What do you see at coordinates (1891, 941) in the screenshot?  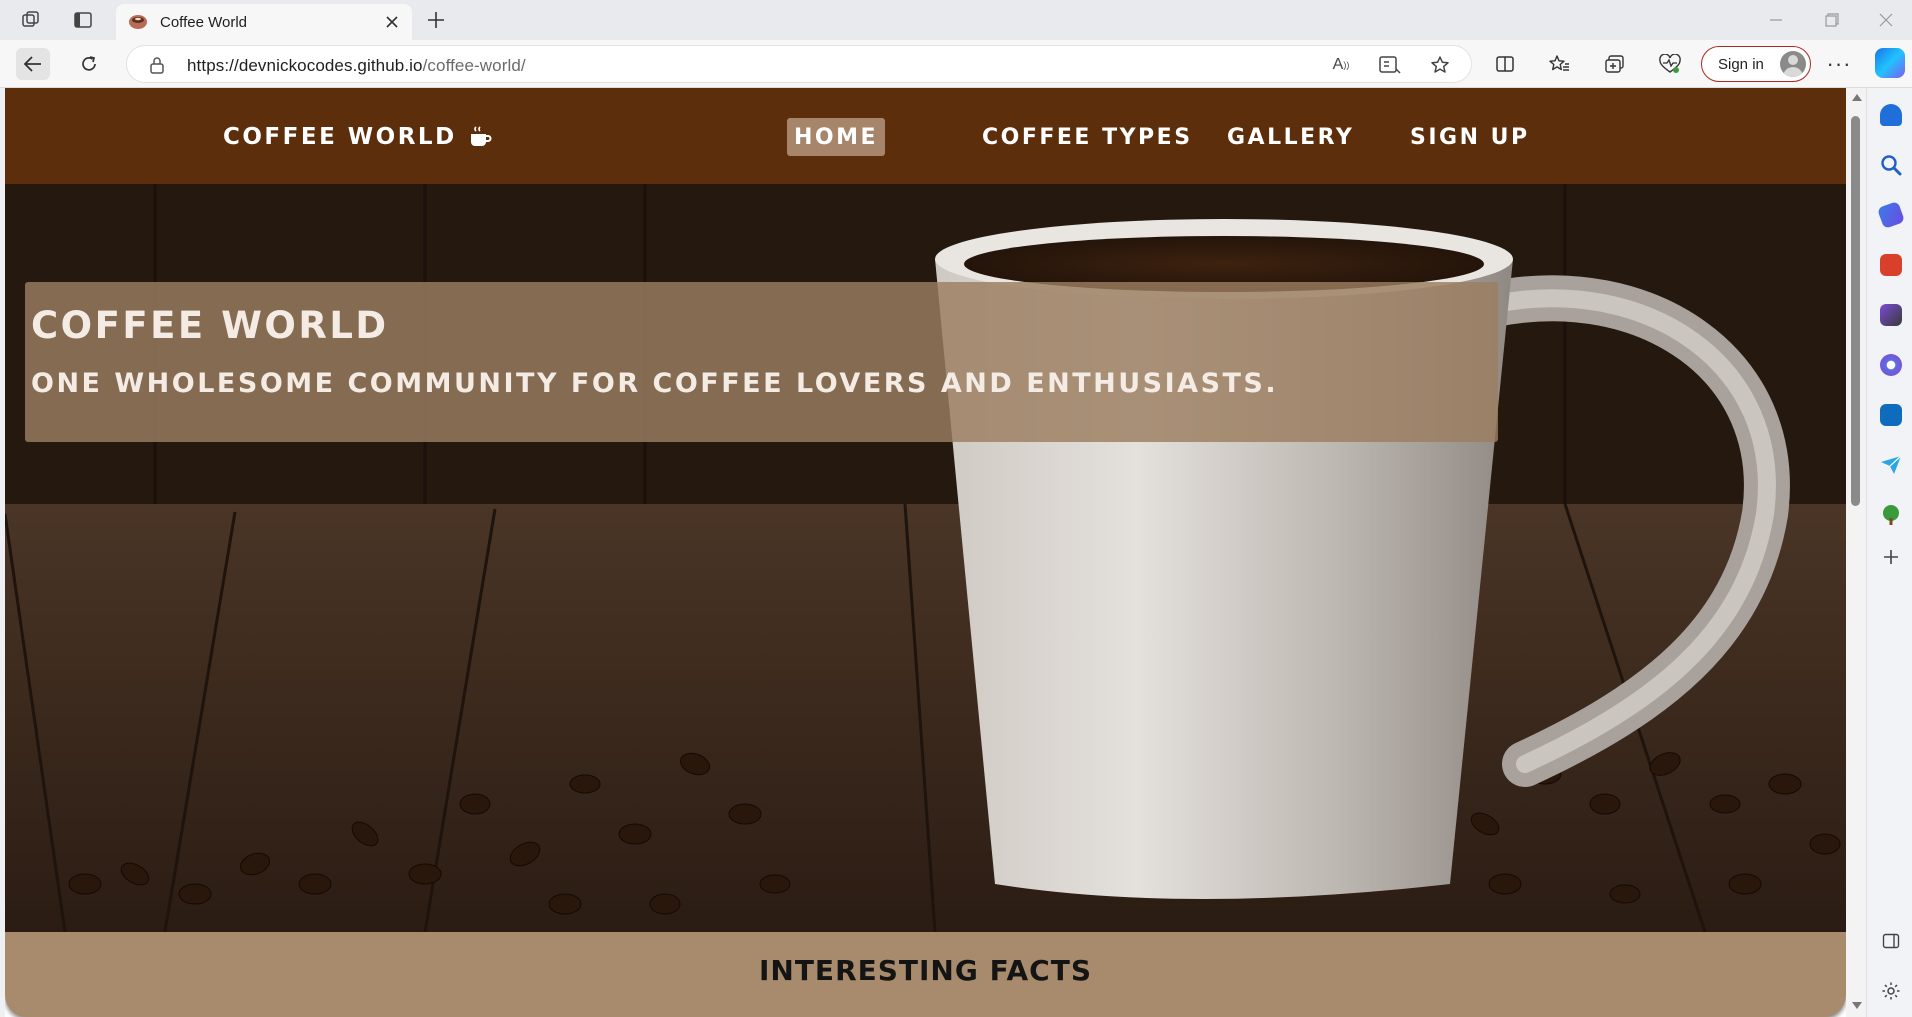 I see `hide-sidebar-icon` at bounding box center [1891, 941].